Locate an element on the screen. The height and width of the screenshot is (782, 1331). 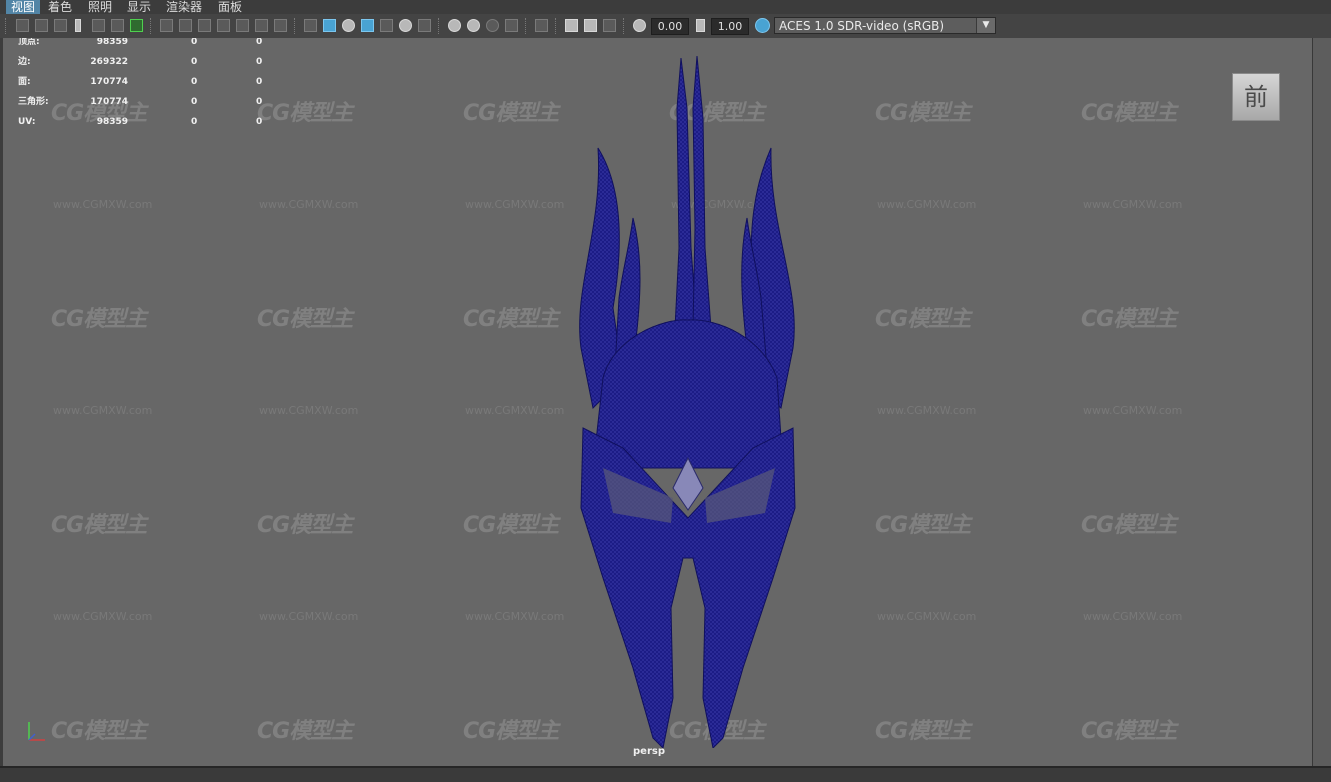
axis-gizmo is located at coordinates (36, 731).